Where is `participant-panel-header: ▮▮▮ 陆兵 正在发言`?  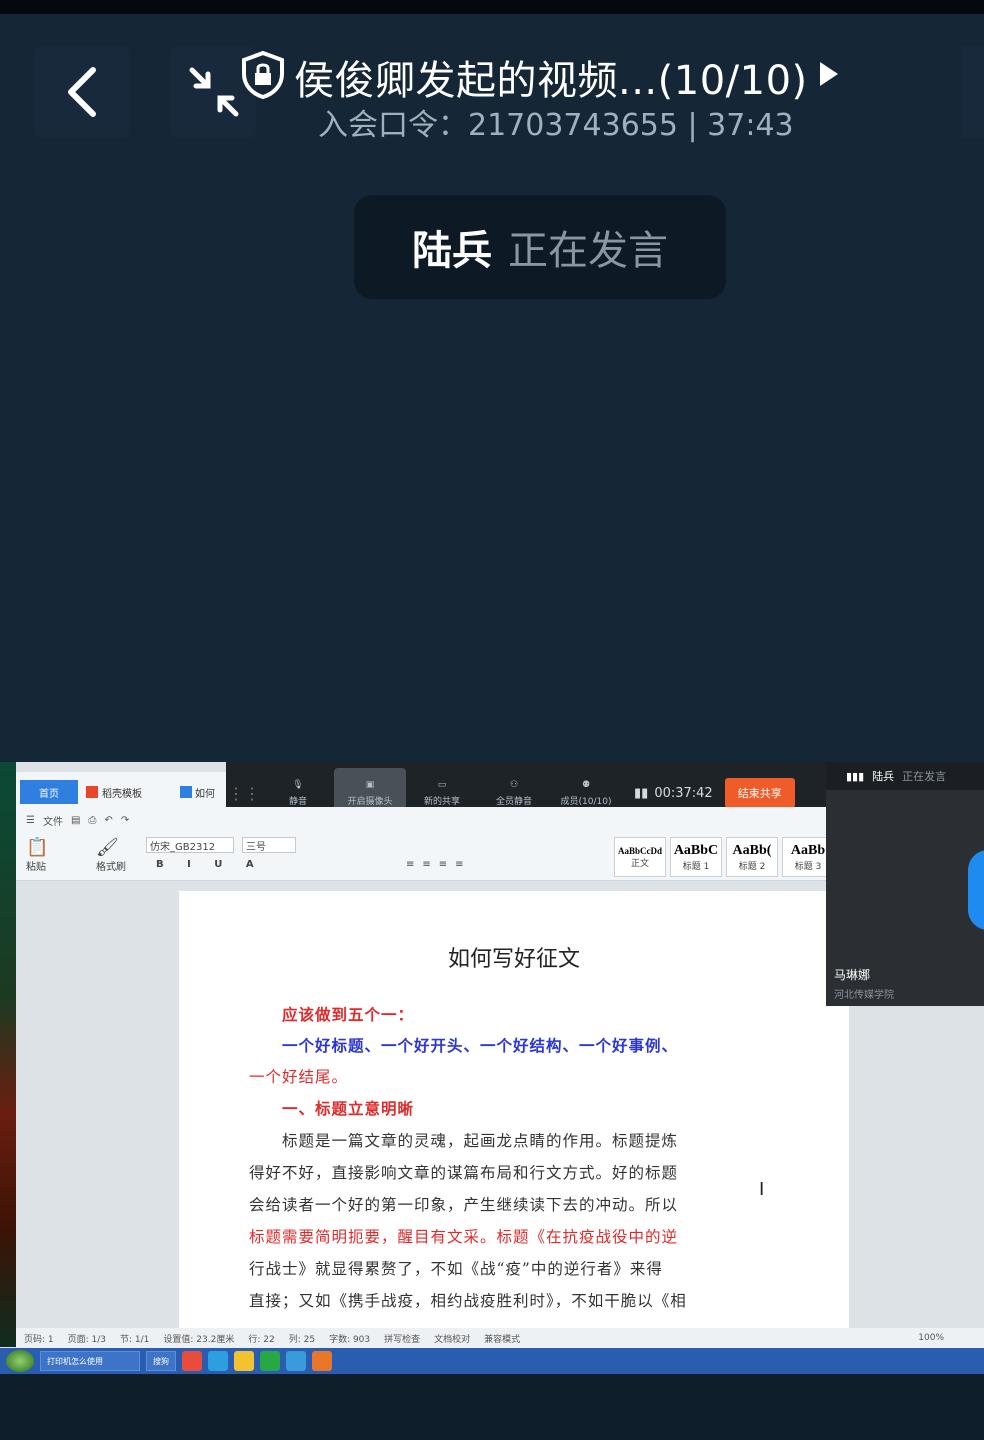
participant-panel-header: ▮▮▮ 陆兵 正在发言 is located at coordinates (905, 776).